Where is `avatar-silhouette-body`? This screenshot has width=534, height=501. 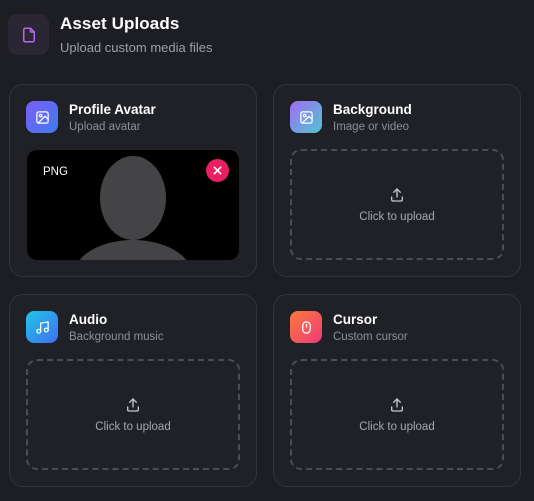
avatar-silhouette-body is located at coordinates (133, 250).